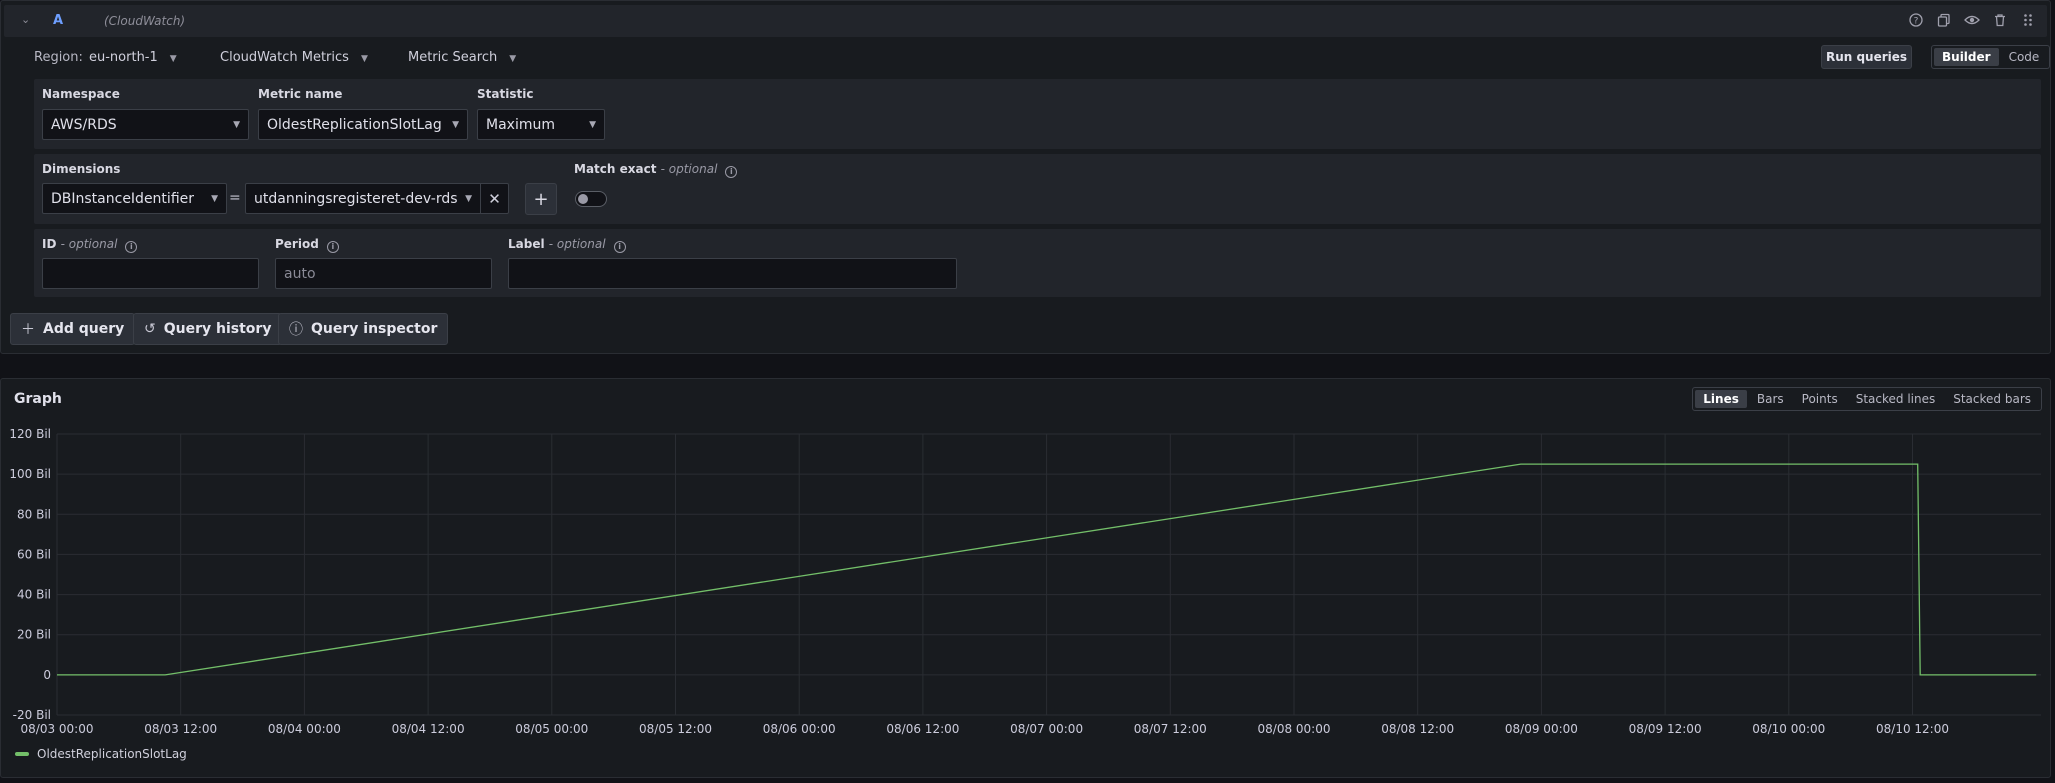 The image size is (2055, 783). I want to click on y-tick-label: 60 Bil, so click(34, 554).